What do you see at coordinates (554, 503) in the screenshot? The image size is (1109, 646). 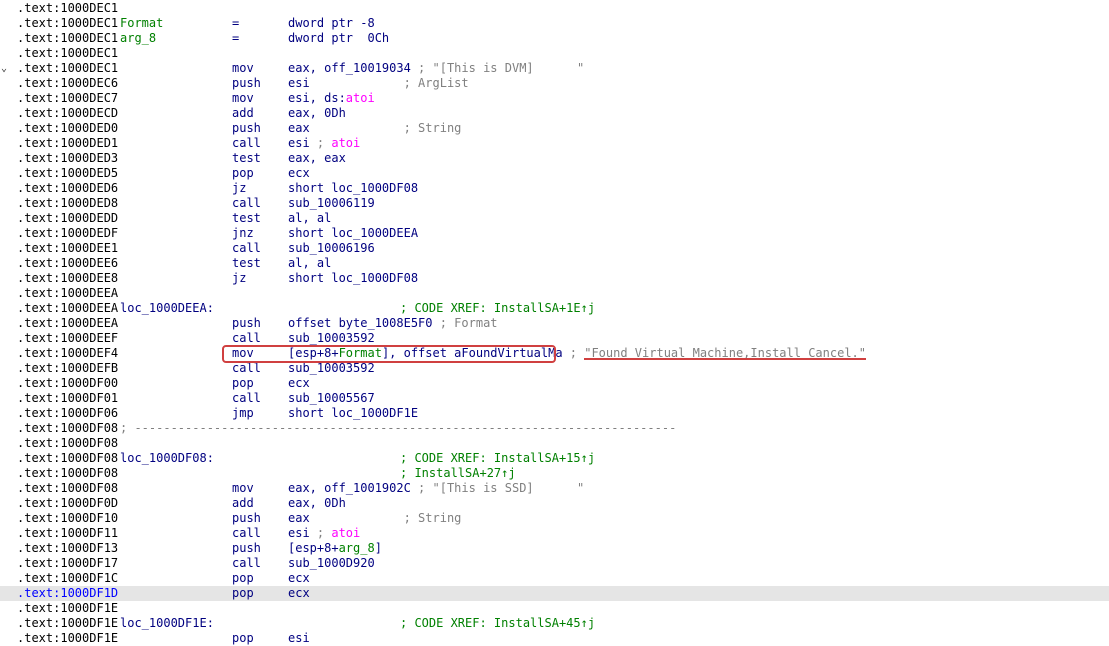 I see `code-line: .text:1000DF0D add eax, 0Dh` at bounding box center [554, 503].